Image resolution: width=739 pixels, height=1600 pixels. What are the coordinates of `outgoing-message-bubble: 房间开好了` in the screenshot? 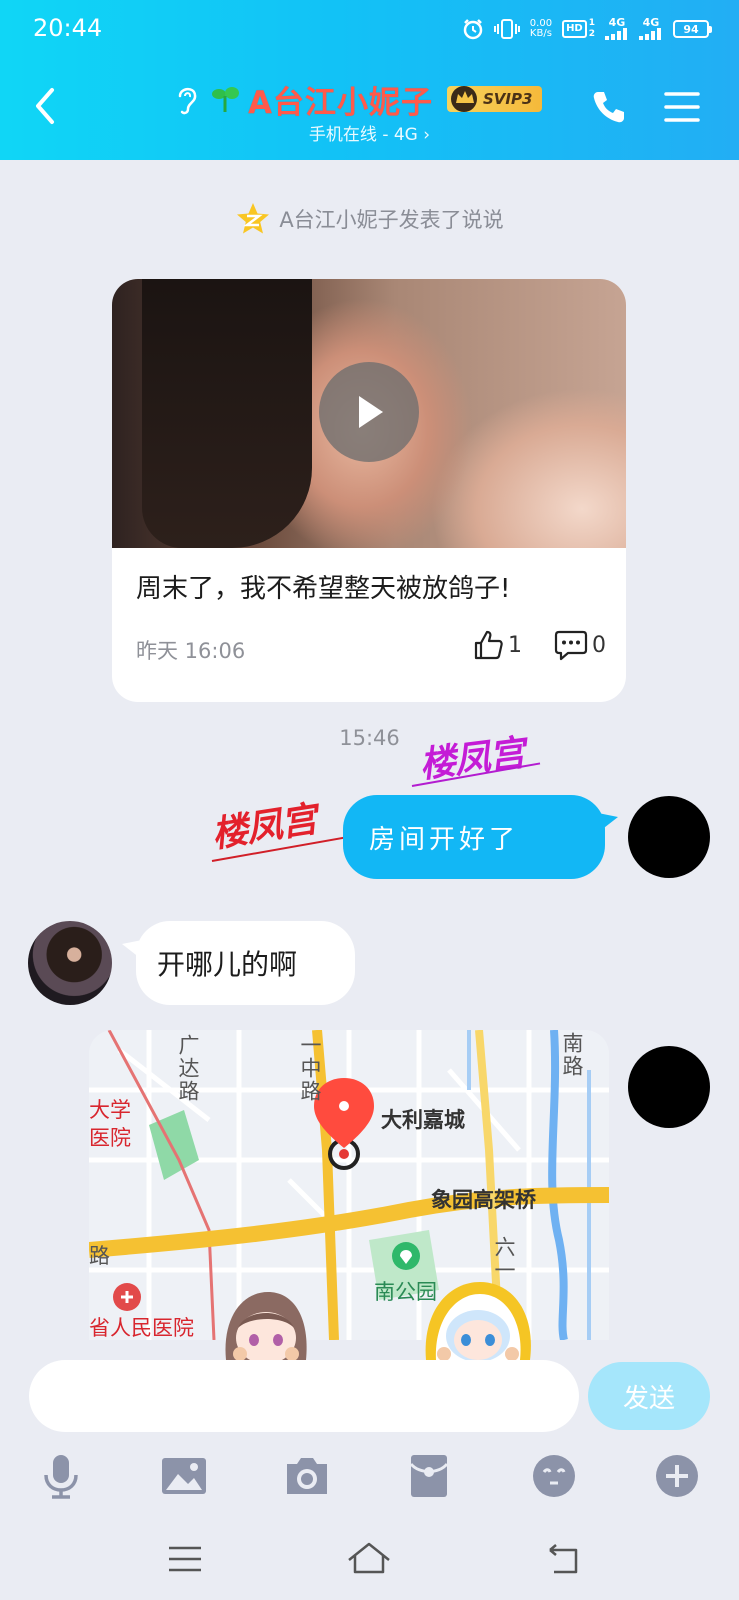 It's located at (474, 837).